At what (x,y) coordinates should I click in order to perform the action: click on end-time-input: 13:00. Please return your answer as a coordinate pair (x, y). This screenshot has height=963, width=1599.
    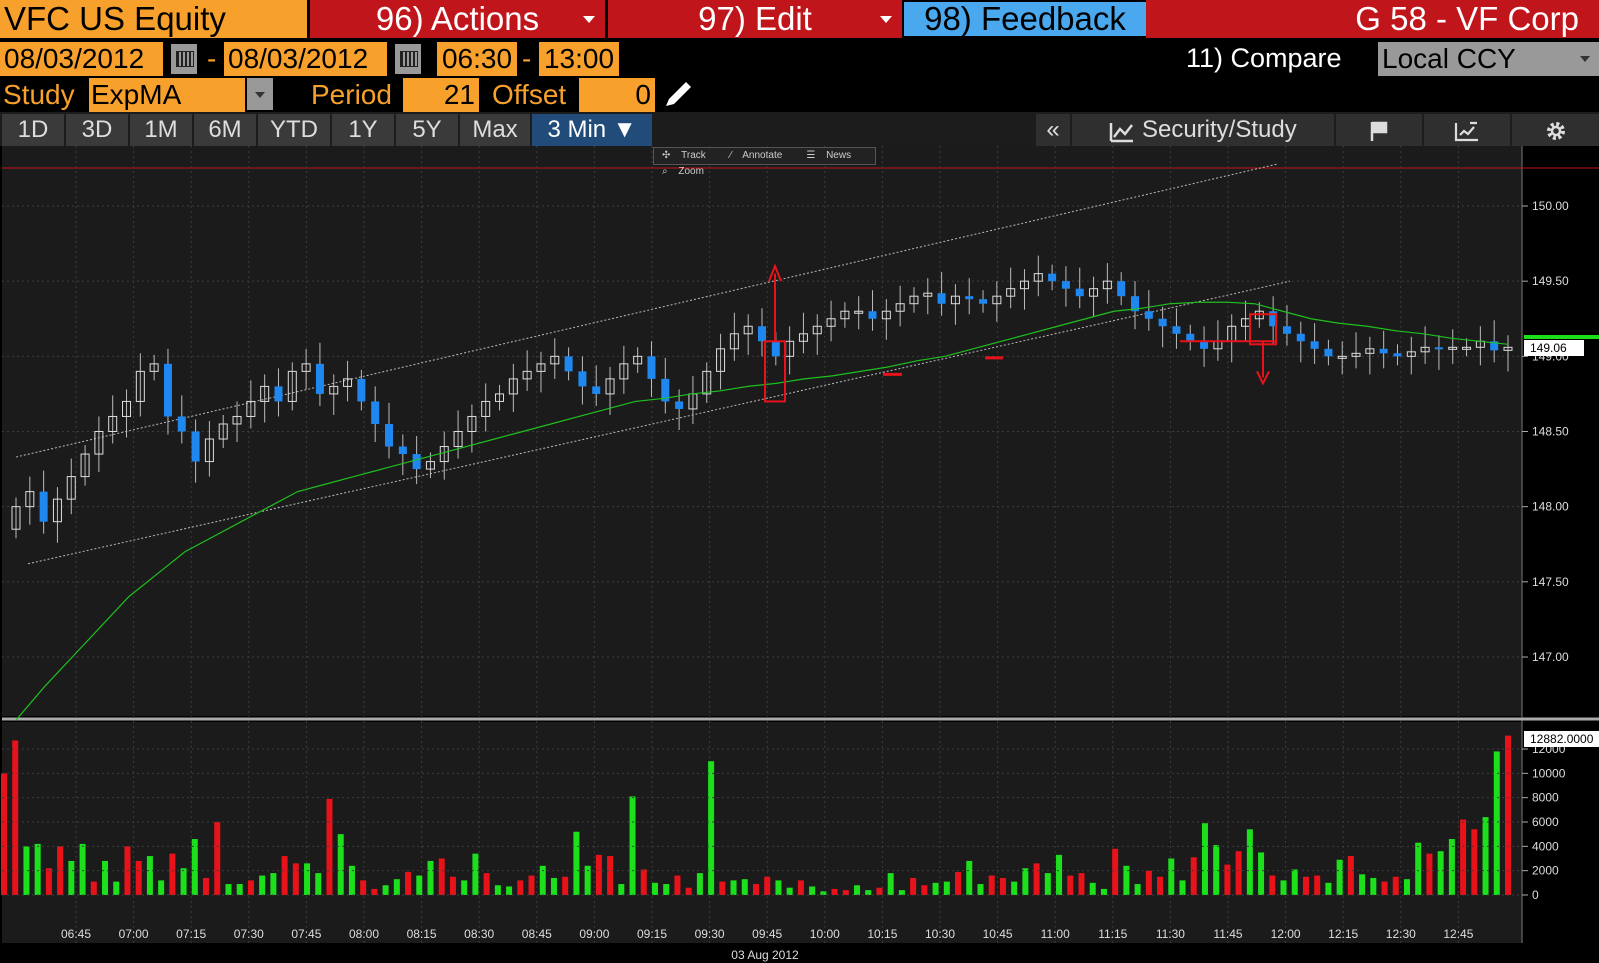
    Looking at the image, I should click on (579, 59).